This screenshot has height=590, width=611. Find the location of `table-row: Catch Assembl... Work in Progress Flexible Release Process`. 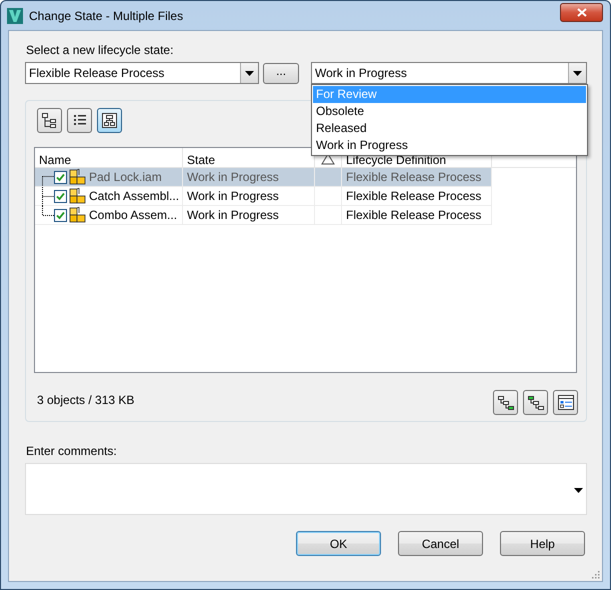

table-row: Catch Assembl... Work in Progress Flexible Release Process is located at coordinates (263, 196).